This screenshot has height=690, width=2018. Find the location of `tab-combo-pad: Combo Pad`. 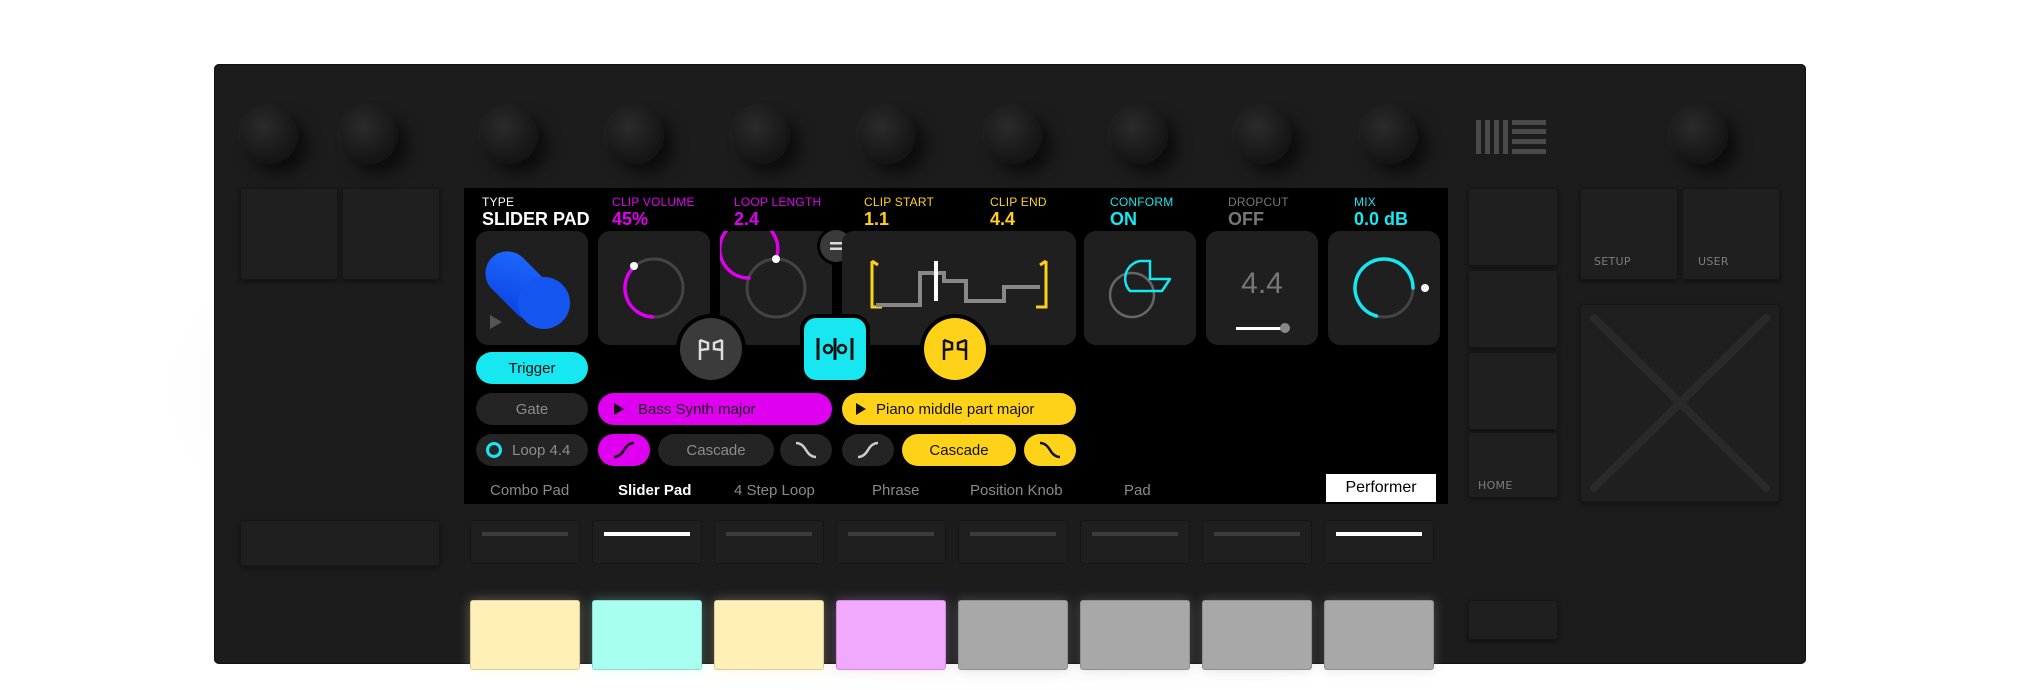

tab-combo-pad: Combo Pad is located at coordinates (529, 490).